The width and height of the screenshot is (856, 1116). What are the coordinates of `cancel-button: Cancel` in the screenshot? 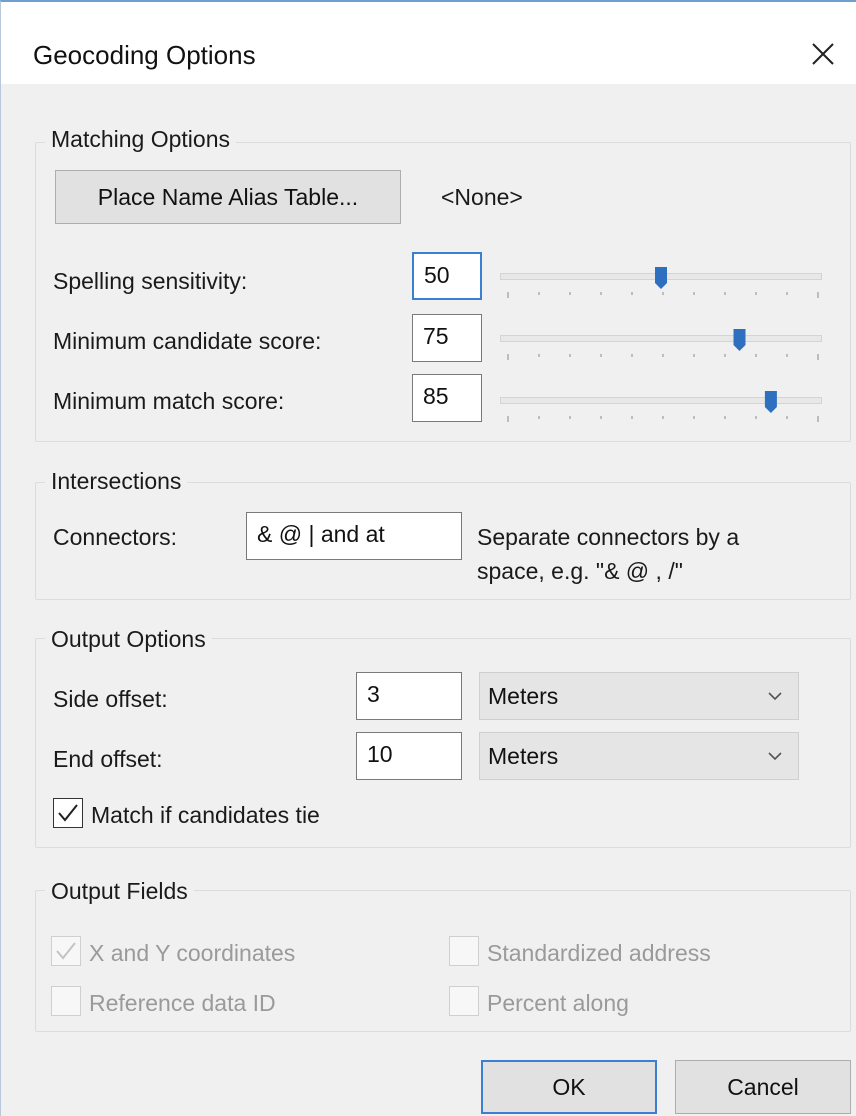 It's located at (763, 1087).